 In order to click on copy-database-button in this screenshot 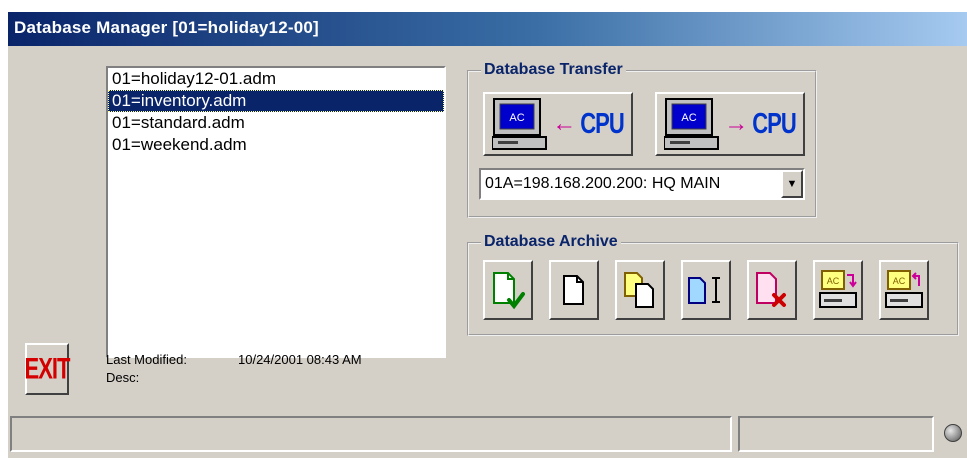, I will do `click(640, 290)`.